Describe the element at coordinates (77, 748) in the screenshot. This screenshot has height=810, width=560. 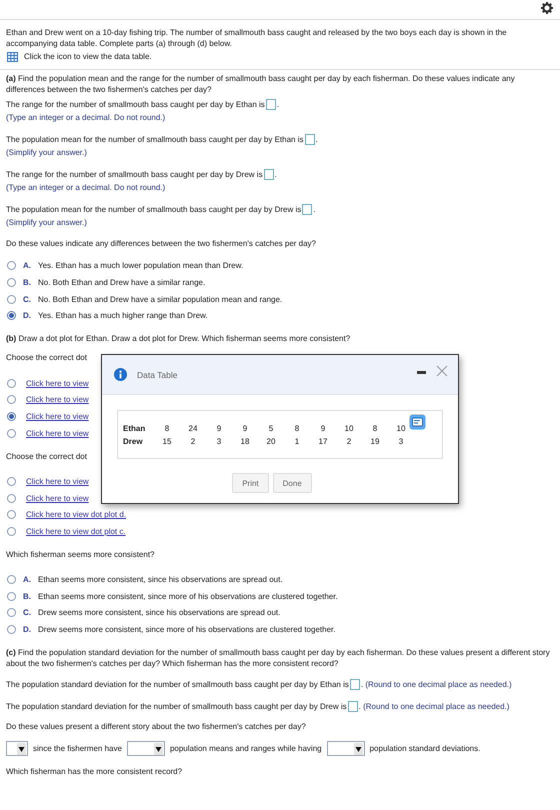
I see `sentence-text: since the fishermen have` at that location.